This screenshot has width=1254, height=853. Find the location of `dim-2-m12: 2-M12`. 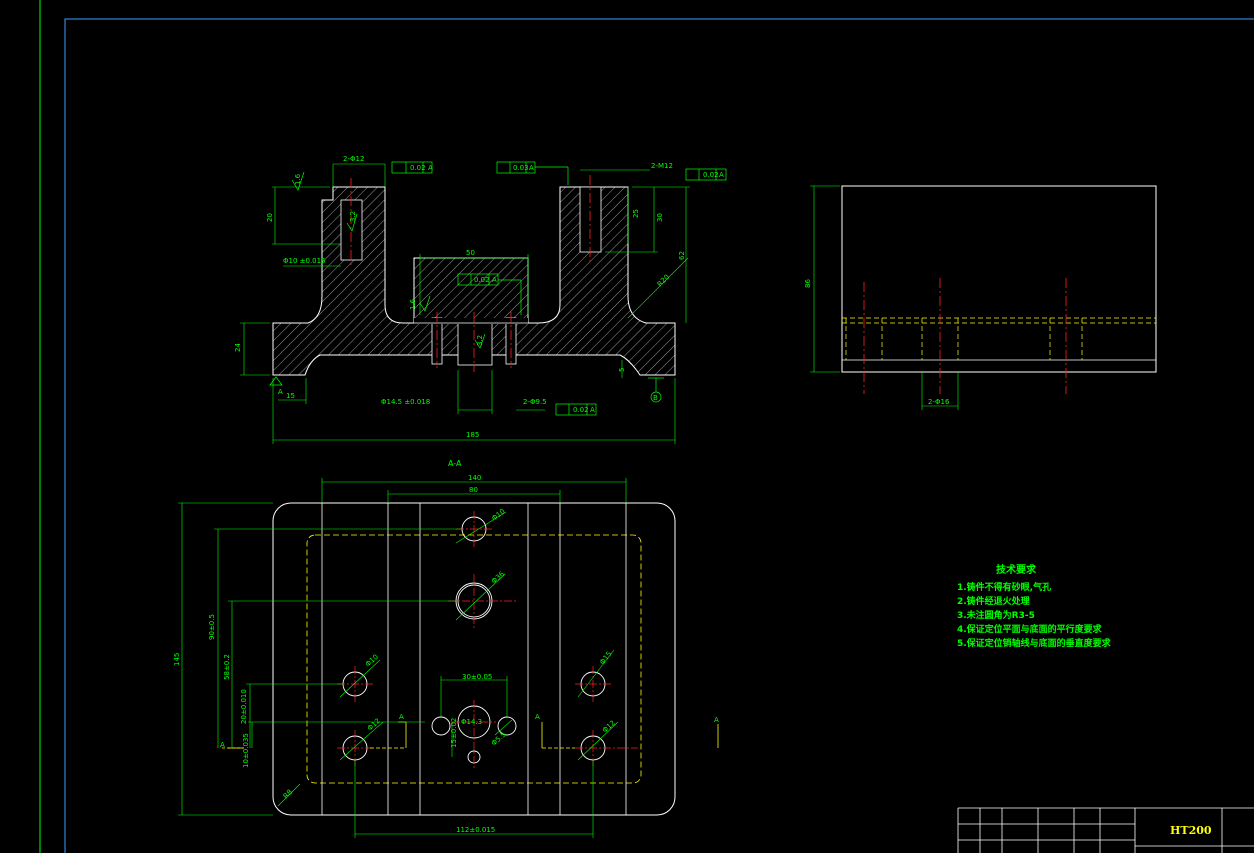

dim-2-m12: 2-M12 is located at coordinates (662, 166).